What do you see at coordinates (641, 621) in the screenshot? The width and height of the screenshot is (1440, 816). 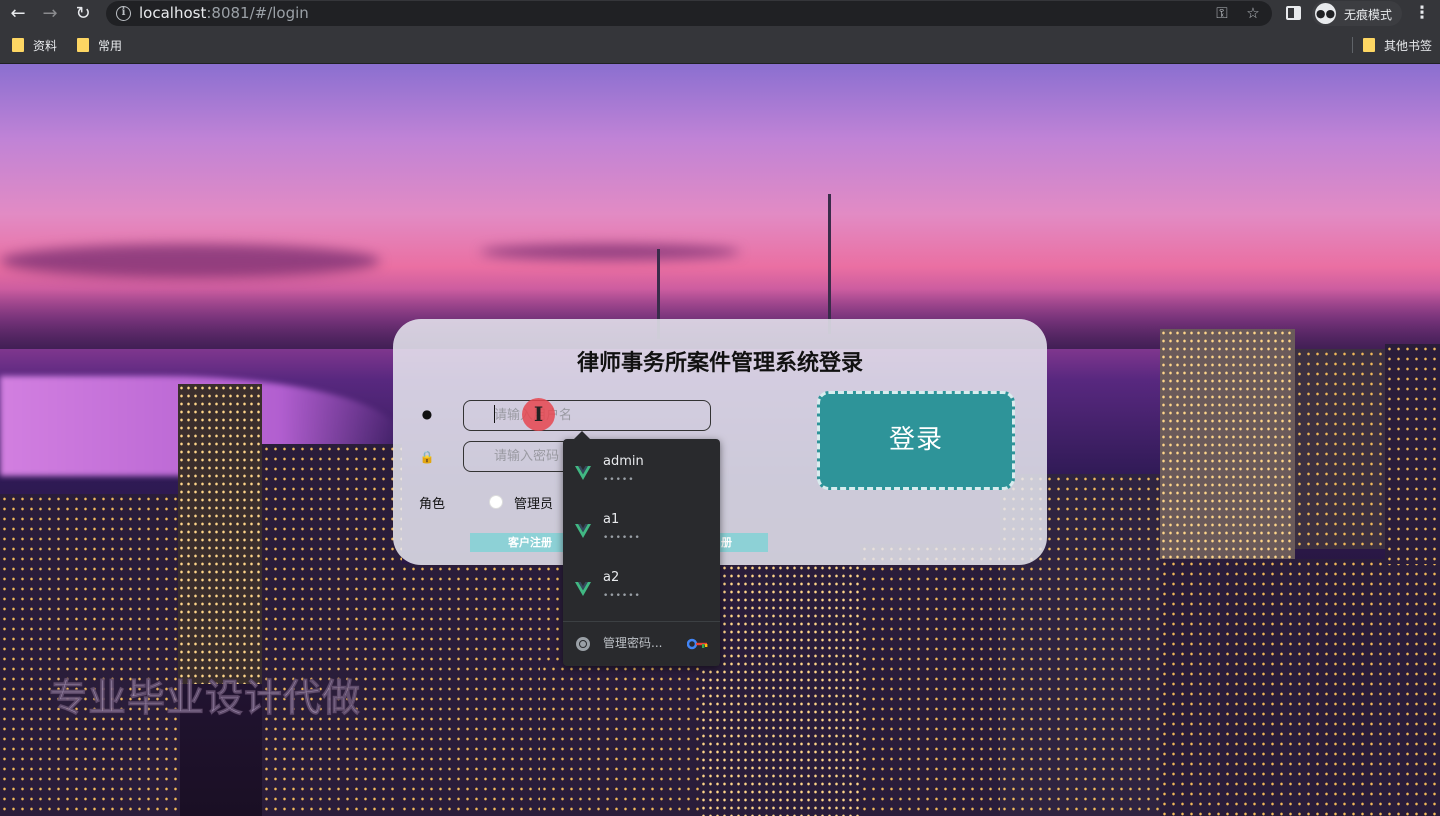 I see `dropdown-divider` at bounding box center [641, 621].